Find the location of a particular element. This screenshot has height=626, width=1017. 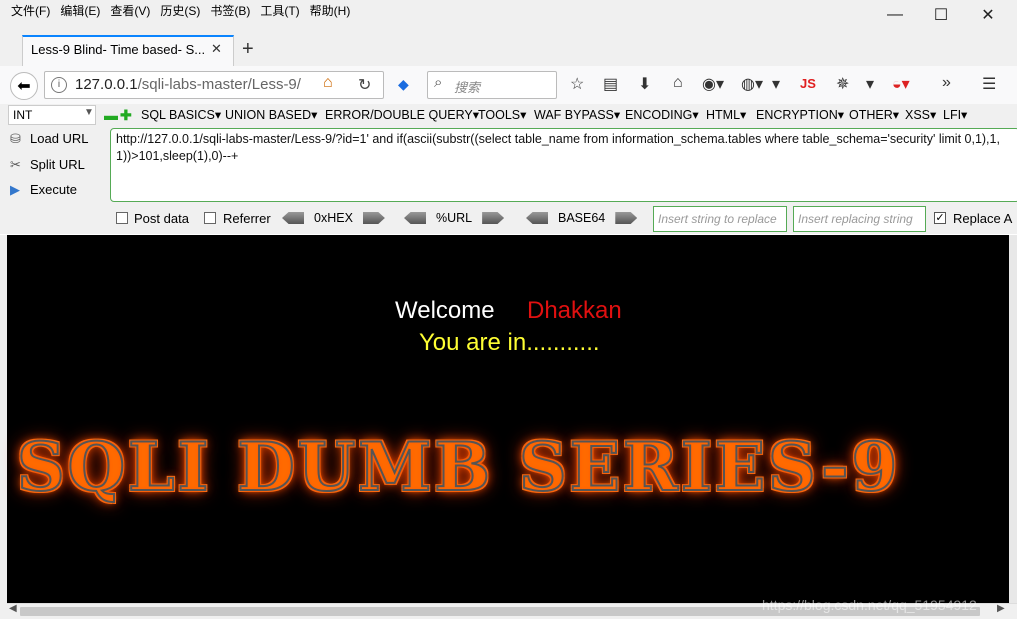

url-enc-label: %URL is located at coordinates (454, 218).